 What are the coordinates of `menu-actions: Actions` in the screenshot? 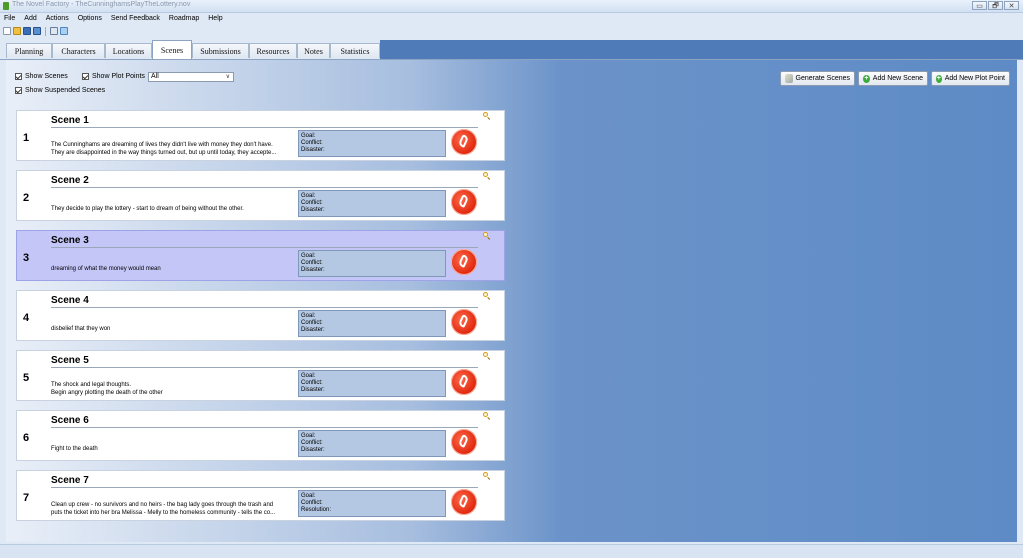 It's located at (57, 19).